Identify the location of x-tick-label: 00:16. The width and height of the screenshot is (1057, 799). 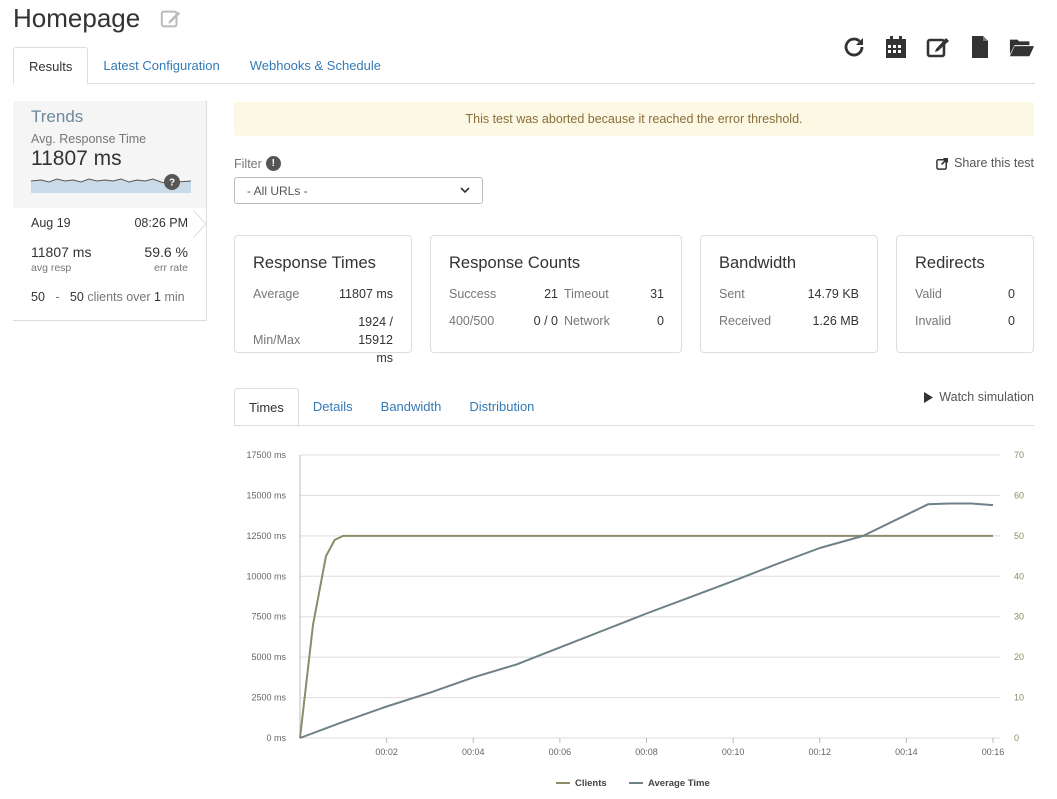
(993, 752).